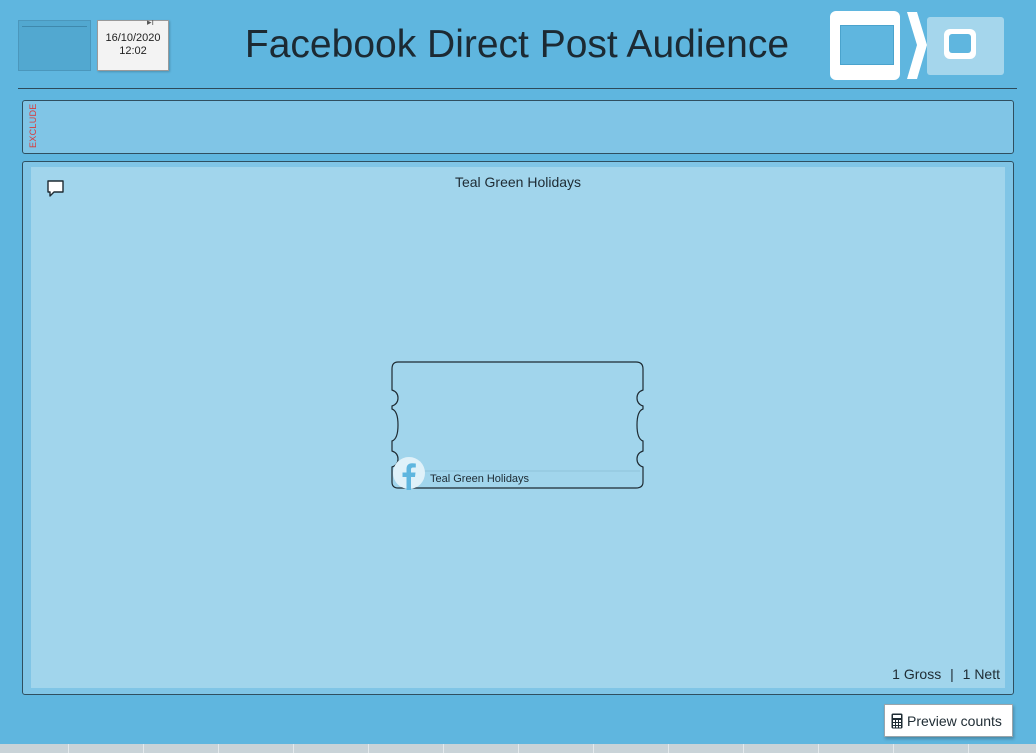  What do you see at coordinates (133, 38) in the screenshot?
I see `date-text: 16/10/2020` at bounding box center [133, 38].